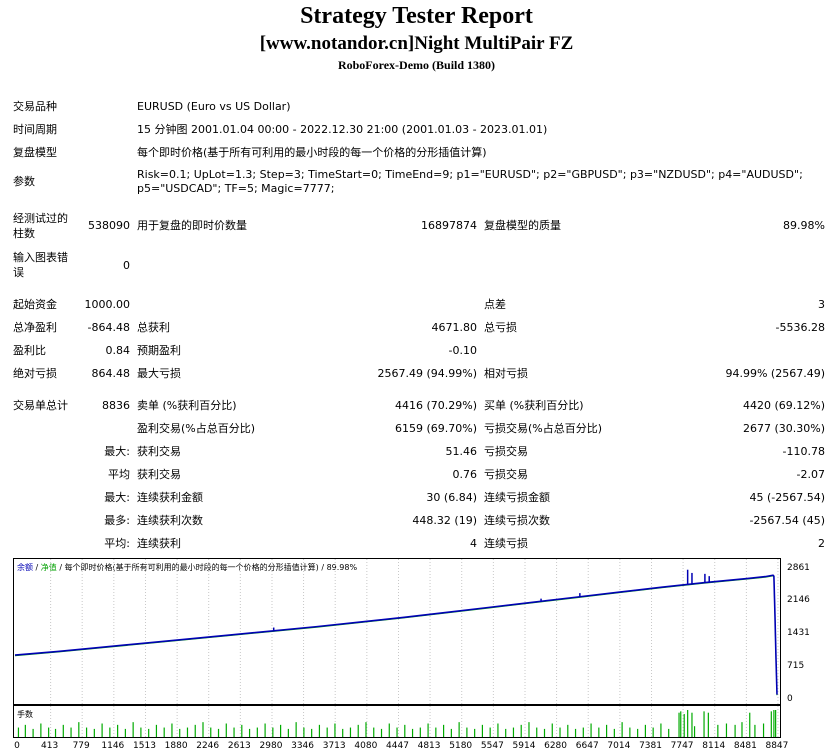  Describe the element at coordinates (462, 350) in the screenshot. I see `expected-value: -0.10` at that location.